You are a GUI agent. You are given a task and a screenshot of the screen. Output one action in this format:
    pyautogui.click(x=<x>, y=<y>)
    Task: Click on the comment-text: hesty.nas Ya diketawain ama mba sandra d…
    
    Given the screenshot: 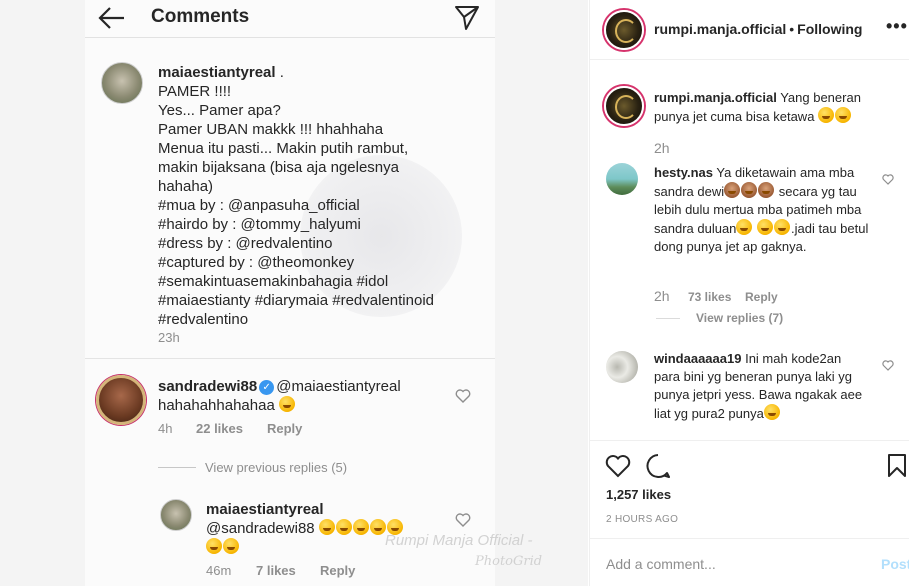 What is the action you would take?
    pyautogui.click(x=761, y=209)
    